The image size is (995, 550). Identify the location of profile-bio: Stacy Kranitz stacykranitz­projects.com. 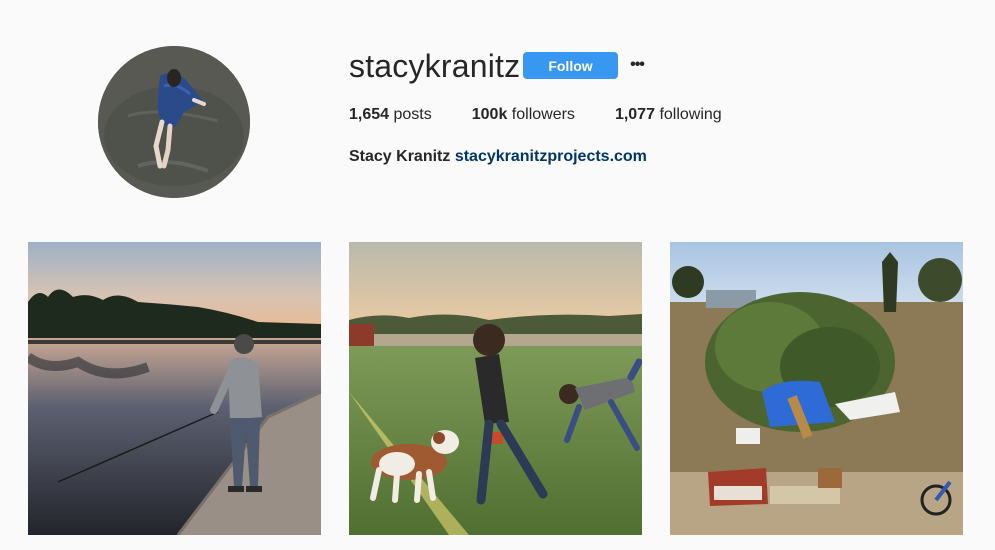
(498, 157).